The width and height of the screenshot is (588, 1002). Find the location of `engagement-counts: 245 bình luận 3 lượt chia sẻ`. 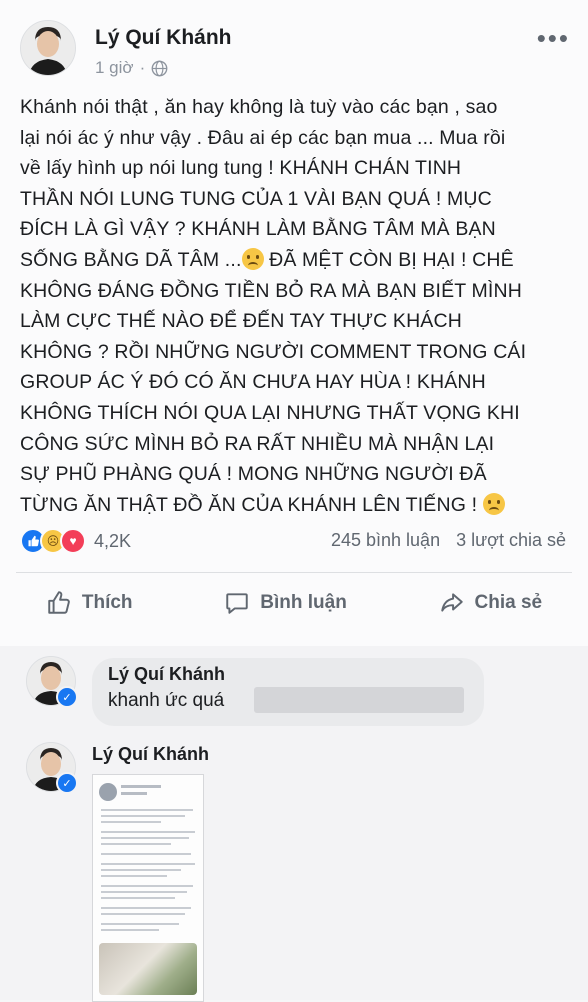

engagement-counts: 245 bình luận 3 lượt chia sẻ is located at coordinates (448, 540).